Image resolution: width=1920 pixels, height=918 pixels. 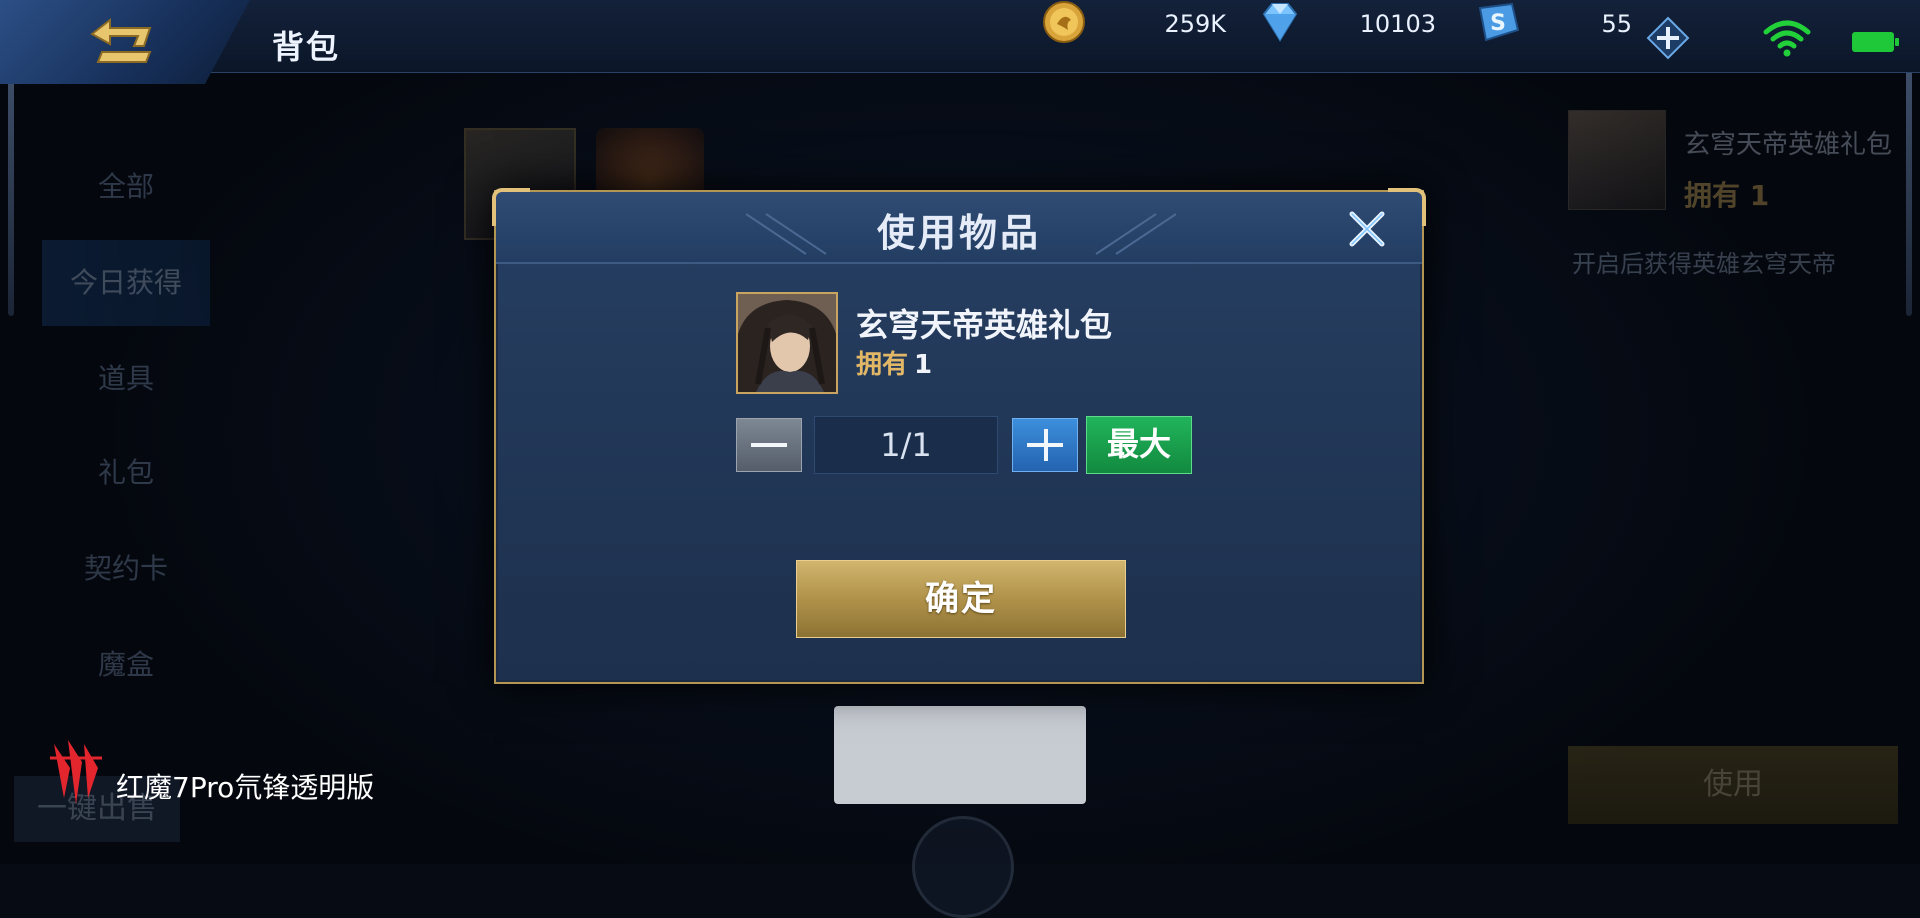 I want to click on diamond-icon, so click(x=1280, y=22).